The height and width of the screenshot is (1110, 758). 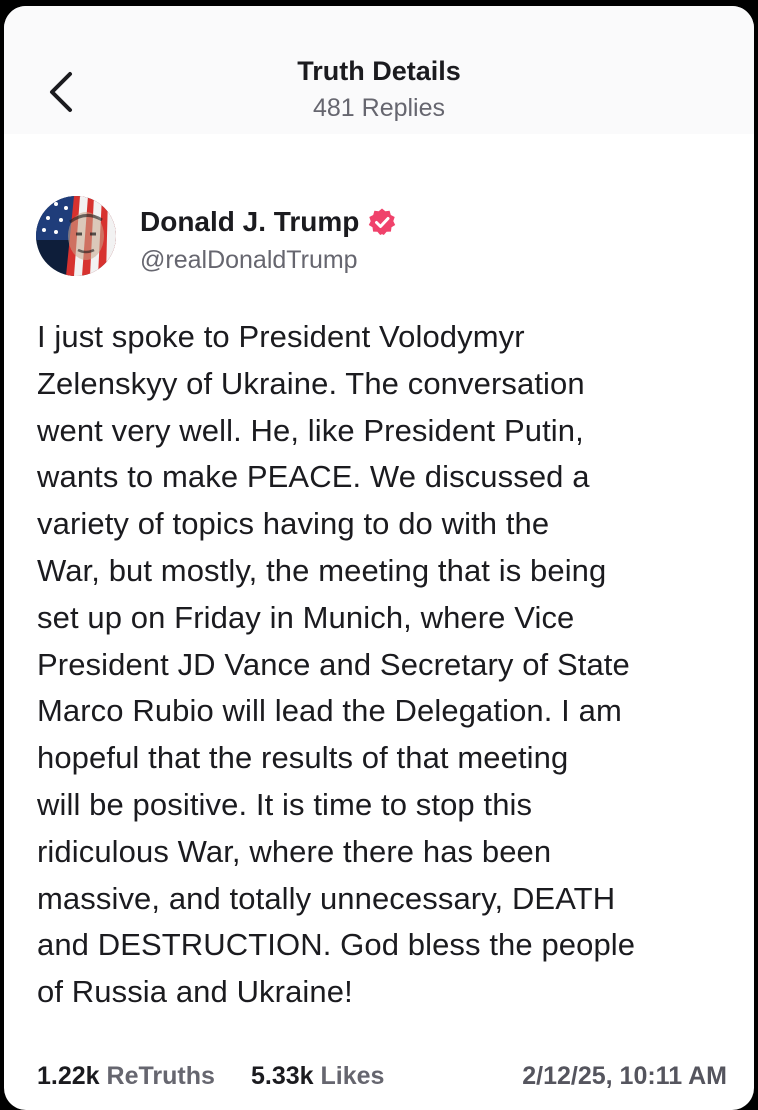 I want to click on post-text-line: of Russia and Ukraine!, so click(x=195, y=992).